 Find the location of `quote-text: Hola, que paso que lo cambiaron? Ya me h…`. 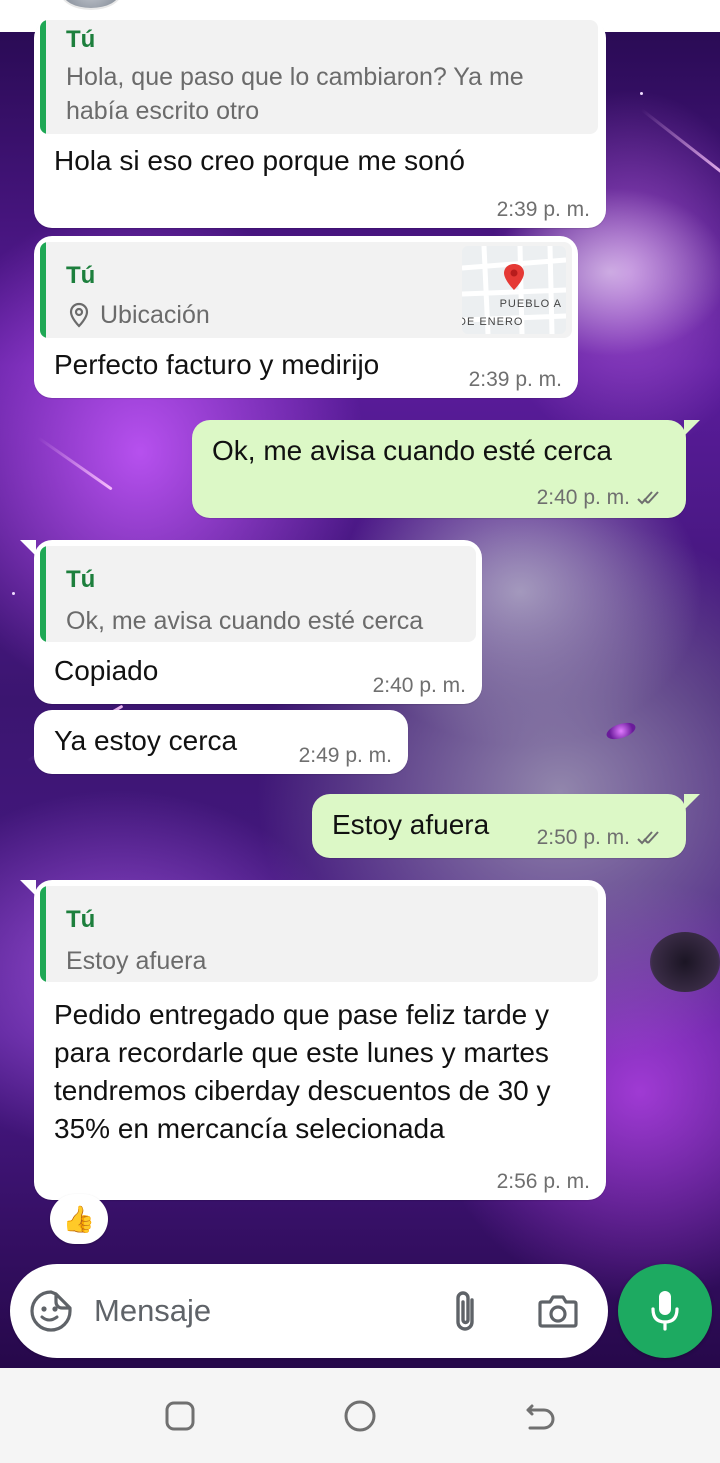

quote-text: Hola, que paso que lo cambiaron? Ya me h… is located at coordinates (295, 94).